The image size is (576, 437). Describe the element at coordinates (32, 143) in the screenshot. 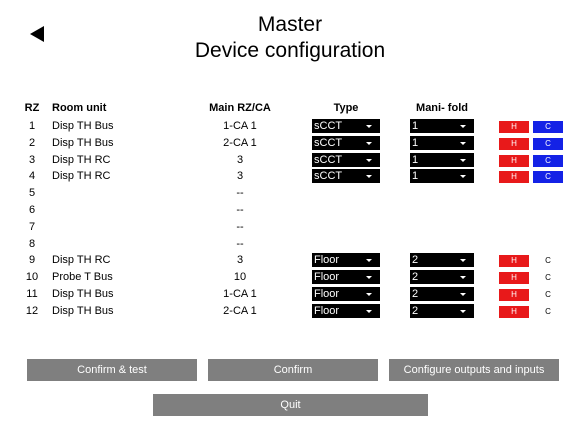

I see `rz-number: 2` at that location.